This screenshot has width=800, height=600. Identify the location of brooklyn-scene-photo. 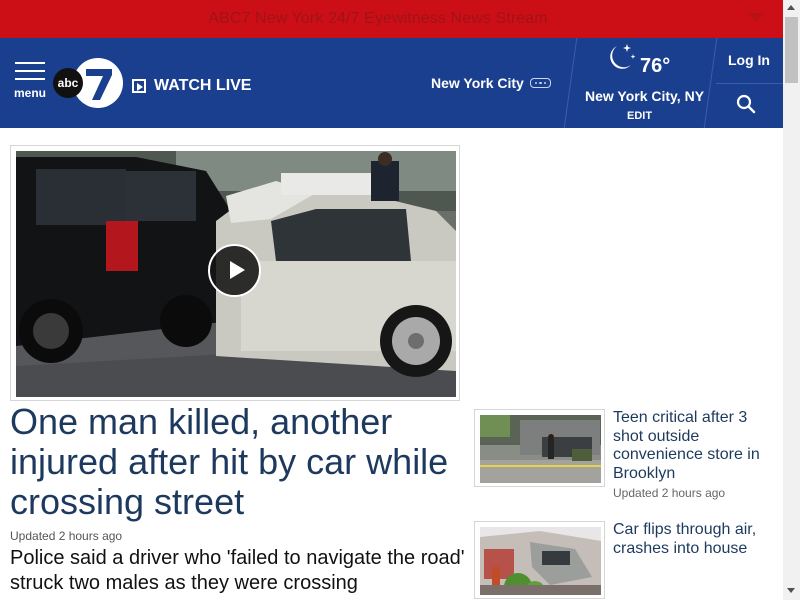
(540, 449).